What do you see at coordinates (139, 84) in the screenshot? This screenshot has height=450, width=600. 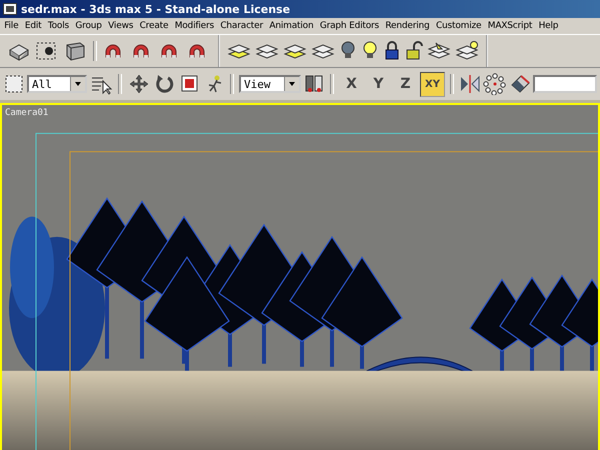 I see `move-icon` at bounding box center [139, 84].